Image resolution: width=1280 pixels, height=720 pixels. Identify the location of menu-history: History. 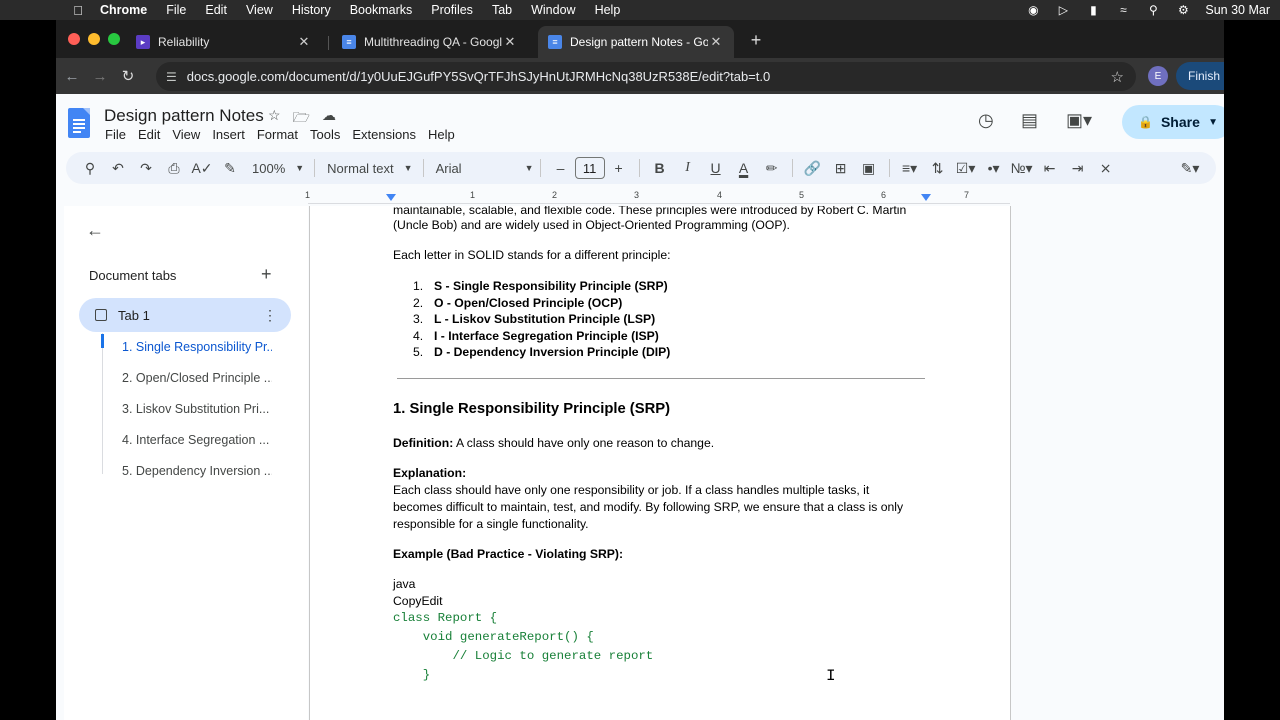
(311, 10).